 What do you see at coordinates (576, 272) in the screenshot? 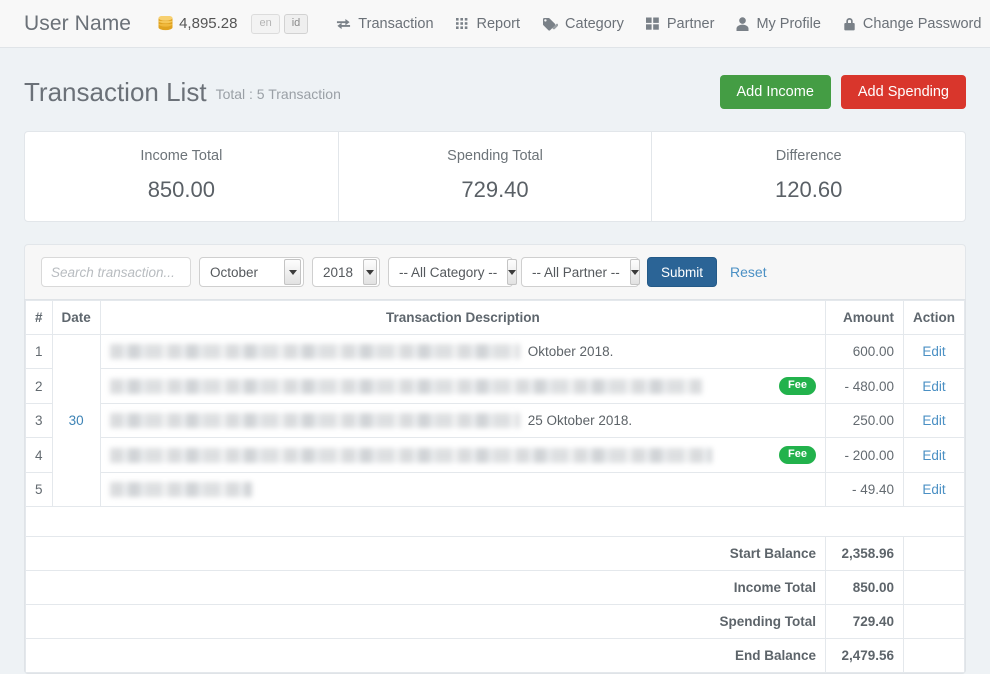
I see `partner-select-value: -- All Partner --` at bounding box center [576, 272].